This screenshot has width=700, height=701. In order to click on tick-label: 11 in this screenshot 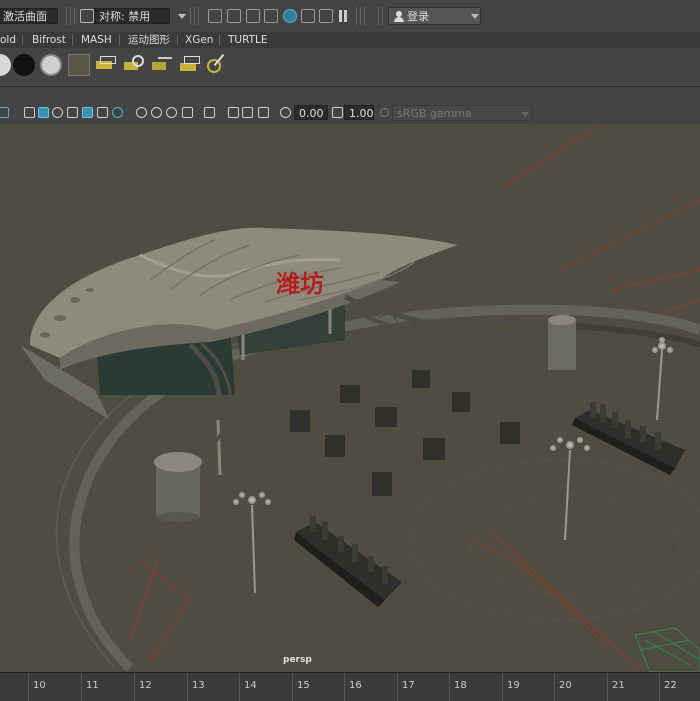, I will do `click(92, 685)`.